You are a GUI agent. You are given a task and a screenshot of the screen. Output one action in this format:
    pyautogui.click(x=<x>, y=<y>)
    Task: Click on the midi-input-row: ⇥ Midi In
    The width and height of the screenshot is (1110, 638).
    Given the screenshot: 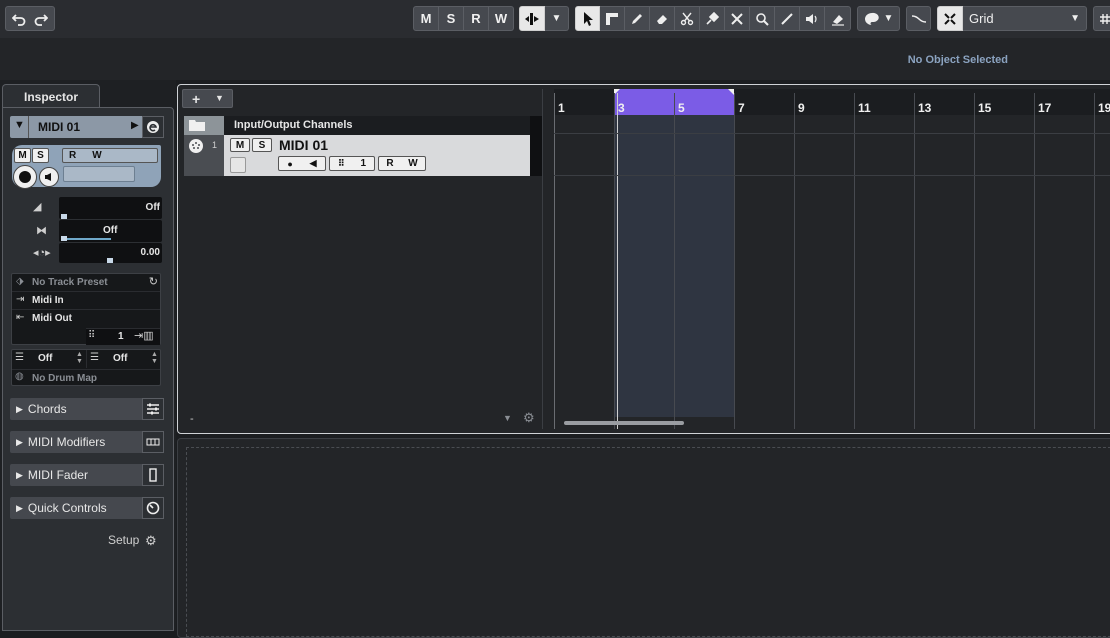 What is the action you would take?
    pyautogui.click(x=86, y=301)
    